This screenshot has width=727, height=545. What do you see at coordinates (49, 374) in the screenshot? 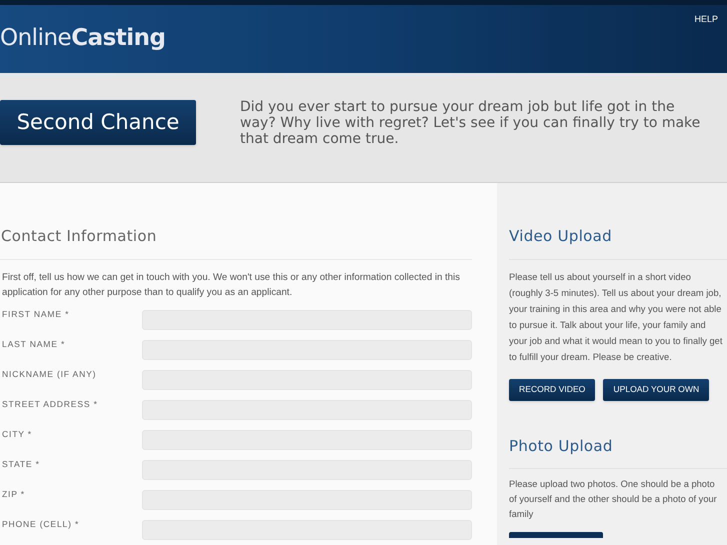
I see `field-label: NICKNAME (IF ANY)` at bounding box center [49, 374].